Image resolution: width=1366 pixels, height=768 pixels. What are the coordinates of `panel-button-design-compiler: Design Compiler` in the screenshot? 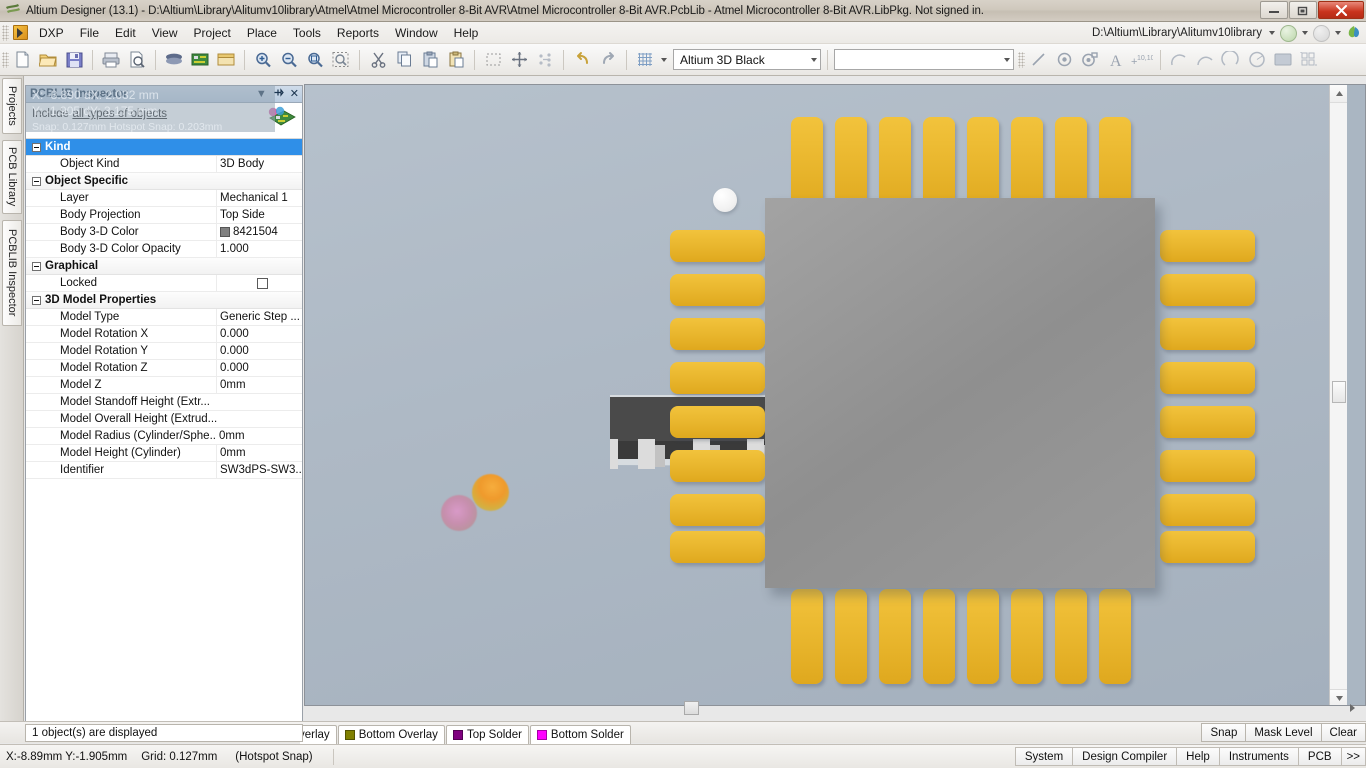 It's located at (1124, 756).